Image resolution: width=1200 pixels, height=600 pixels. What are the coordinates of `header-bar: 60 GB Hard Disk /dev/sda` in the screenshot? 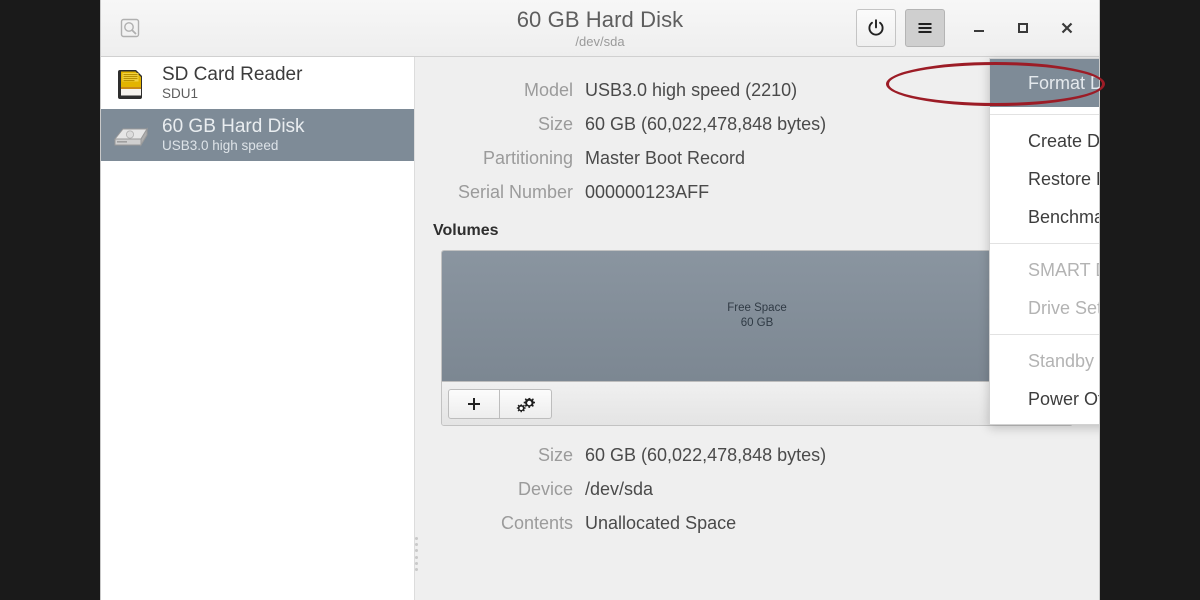 It's located at (600, 28).